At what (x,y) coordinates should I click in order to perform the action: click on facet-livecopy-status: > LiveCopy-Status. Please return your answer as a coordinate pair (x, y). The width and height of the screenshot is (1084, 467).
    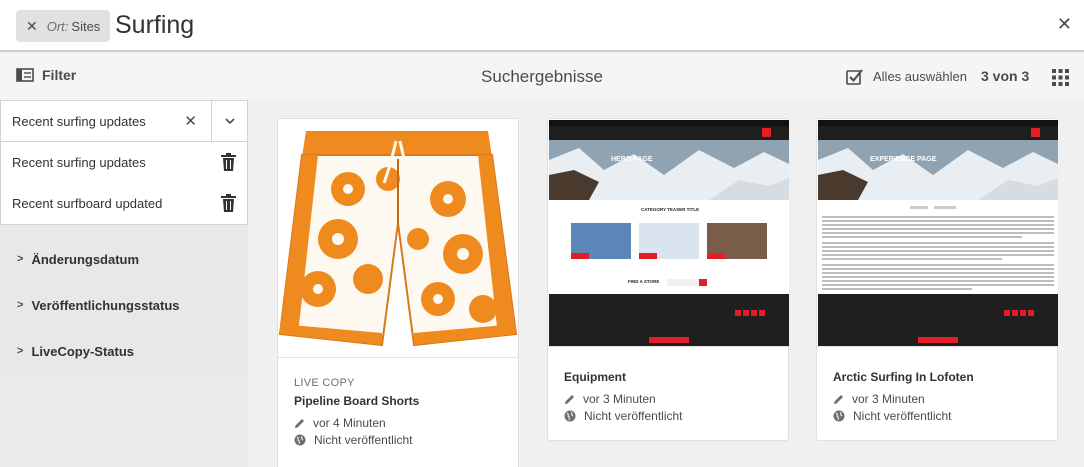
    Looking at the image, I should click on (124, 351).